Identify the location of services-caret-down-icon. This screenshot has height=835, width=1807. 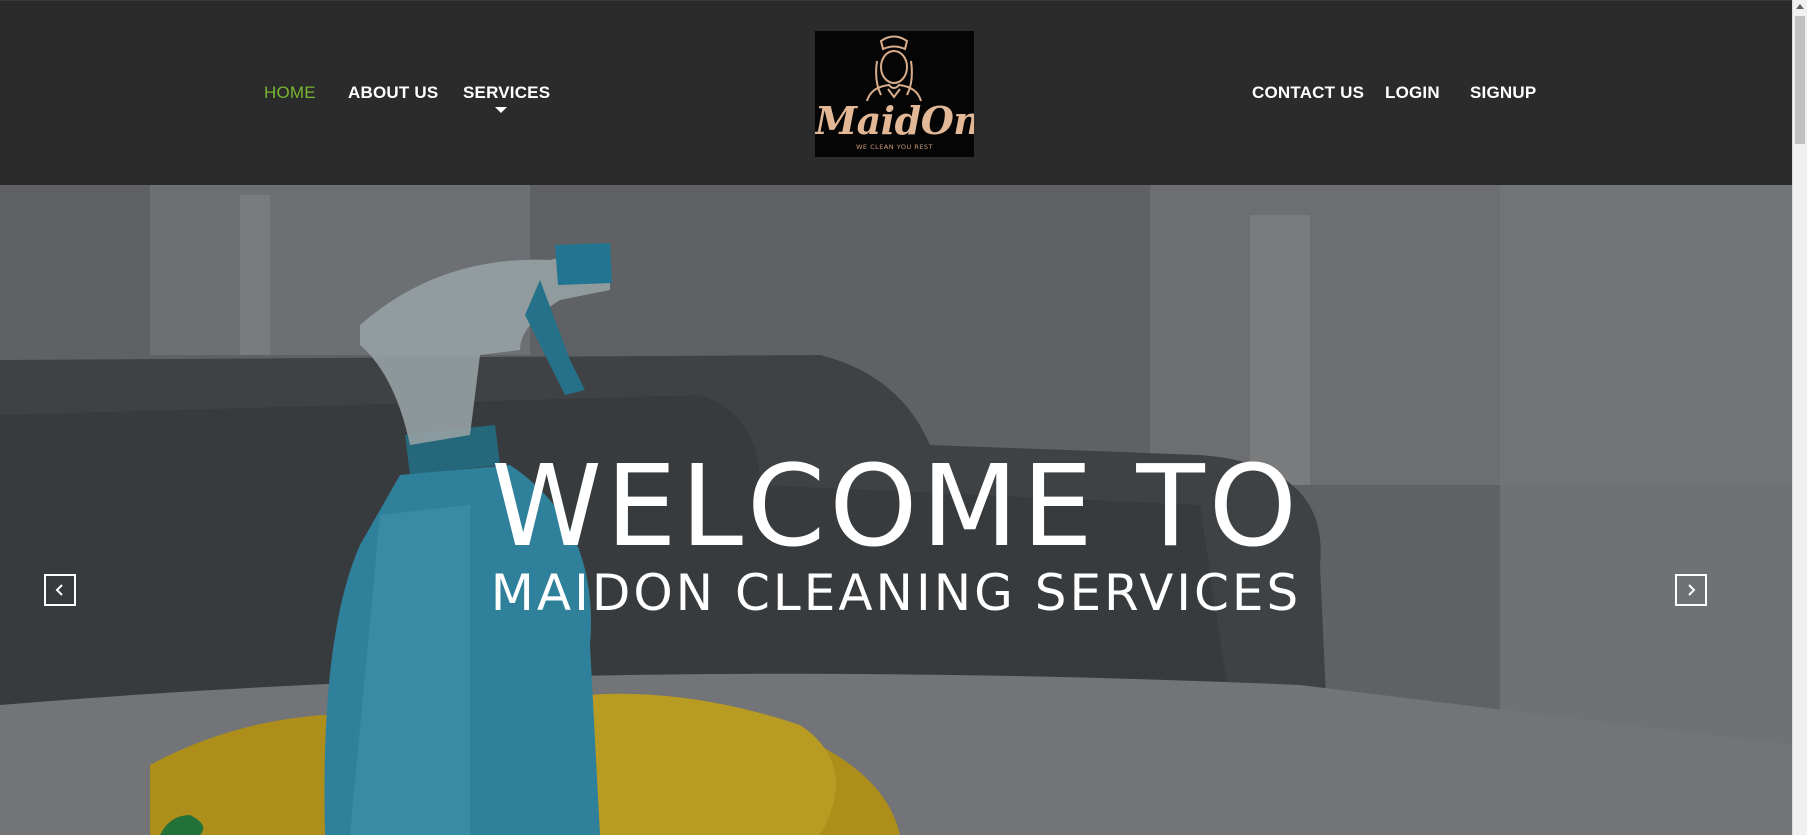
(501, 110).